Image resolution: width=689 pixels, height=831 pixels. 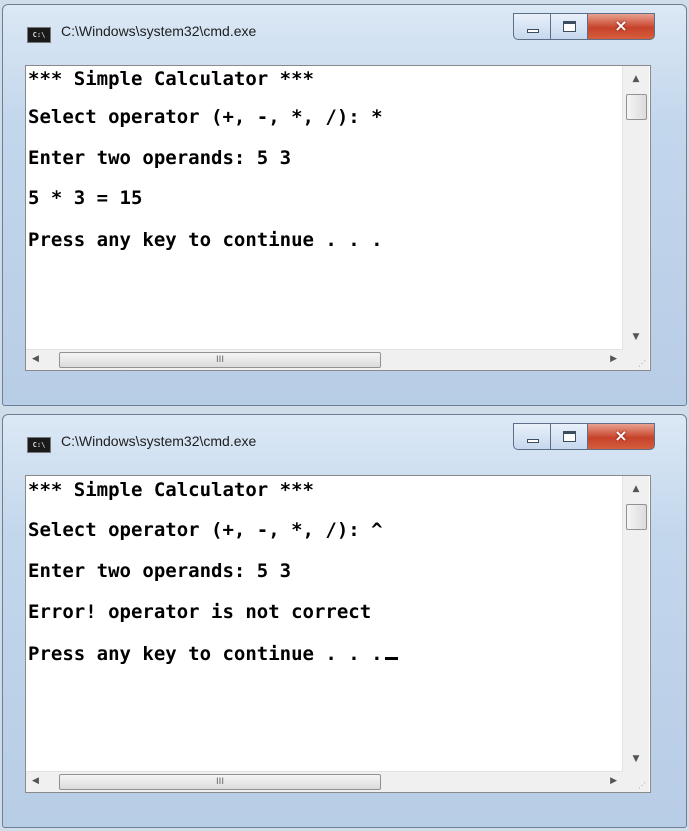 I want to click on console-line: Error! operator is not correct, so click(x=200, y=612).